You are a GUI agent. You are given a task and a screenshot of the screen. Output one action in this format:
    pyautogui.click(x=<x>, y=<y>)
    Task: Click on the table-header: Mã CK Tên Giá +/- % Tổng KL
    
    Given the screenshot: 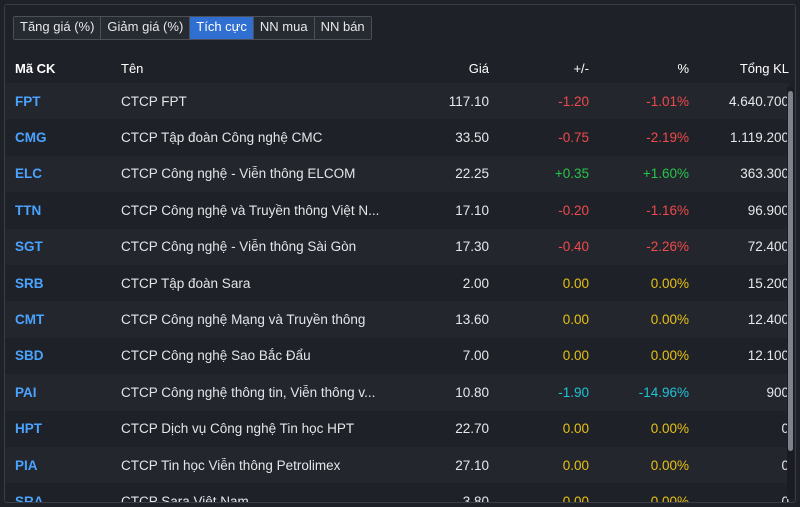 What is the action you would take?
    pyautogui.click(x=397, y=68)
    